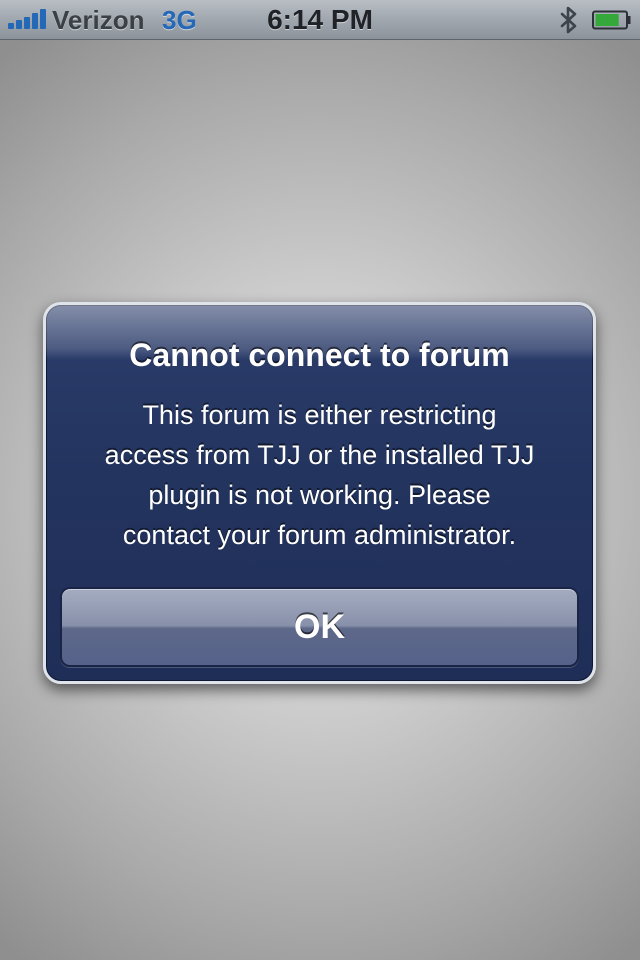 This screenshot has width=640, height=960. I want to click on alert-message-line: plugin is not working. Please, so click(319, 495).